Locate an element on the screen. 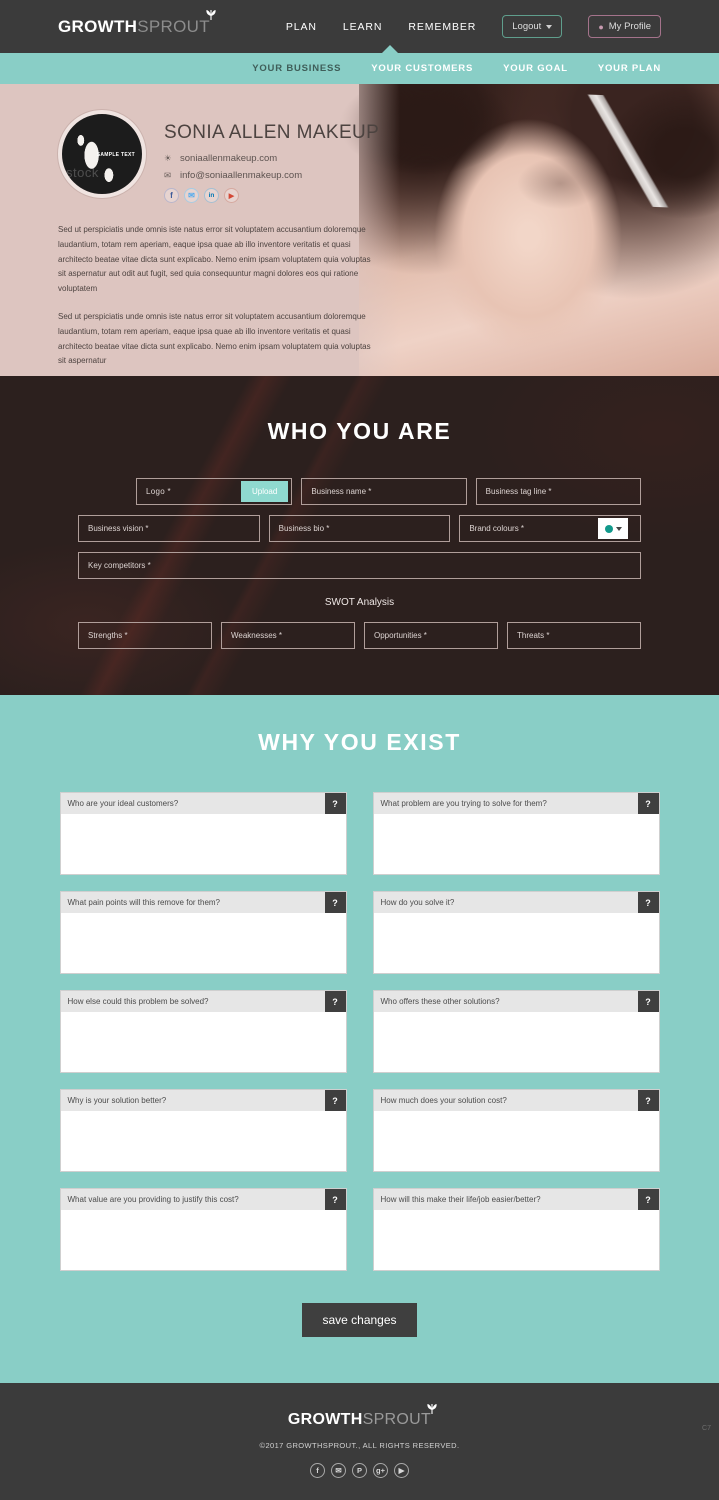  chevron-down-icon is located at coordinates (618, 528).